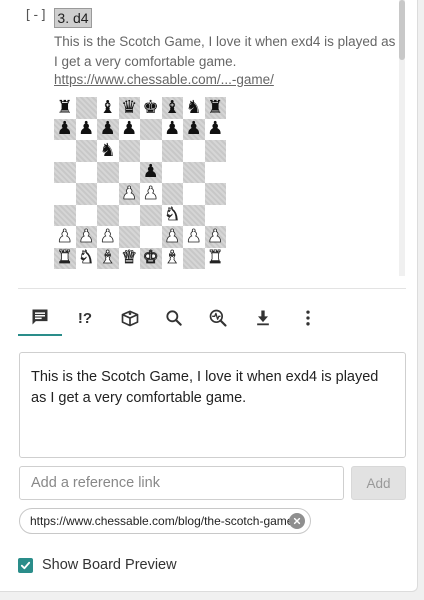 This screenshot has height=600, width=424. I want to click on download-icon, so click(263, 318).